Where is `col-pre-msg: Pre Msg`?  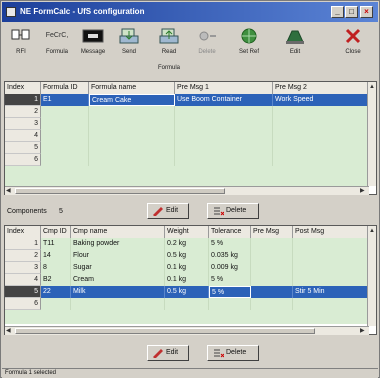
col-pre-msg: Pre Msg is located at coordinates (272, 232).